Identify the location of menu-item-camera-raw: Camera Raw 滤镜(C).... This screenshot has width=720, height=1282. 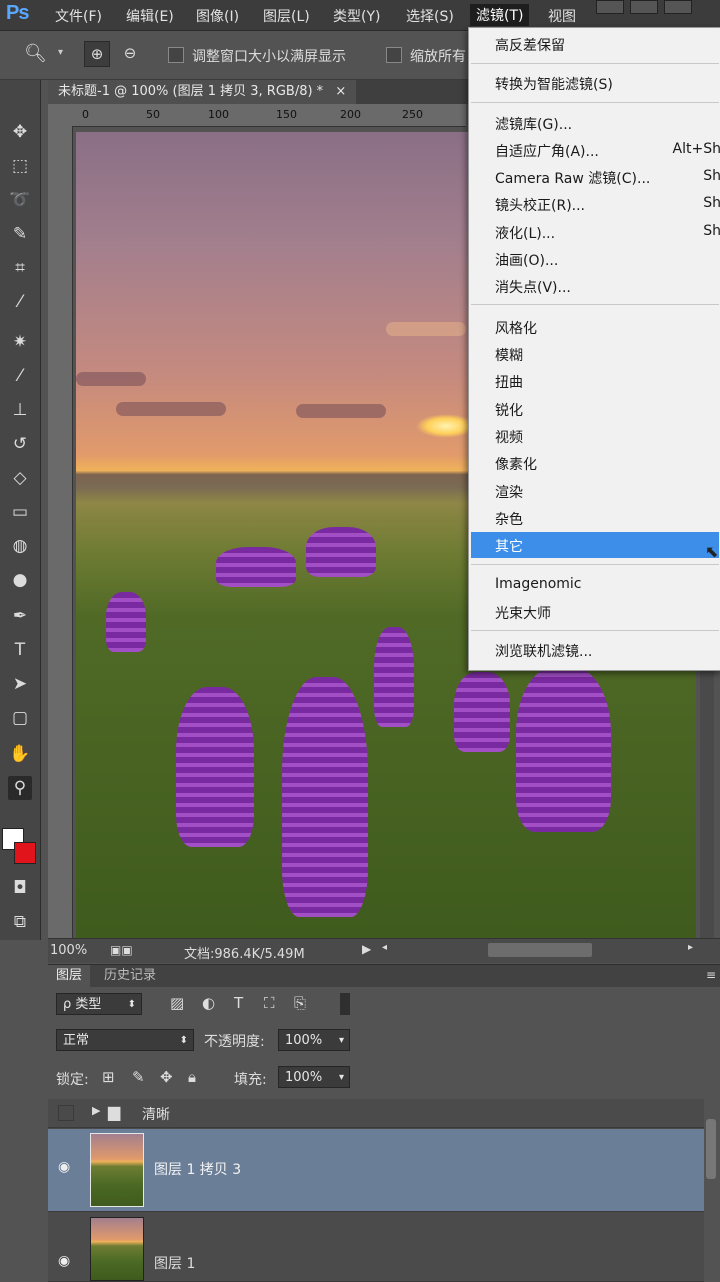
(572, 178).